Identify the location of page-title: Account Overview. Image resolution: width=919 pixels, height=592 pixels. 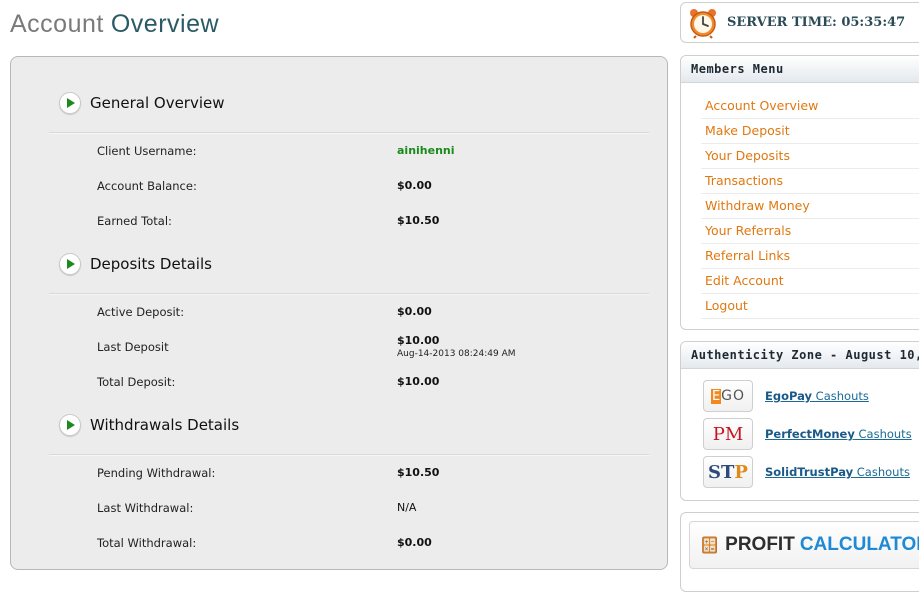
(114, 24).